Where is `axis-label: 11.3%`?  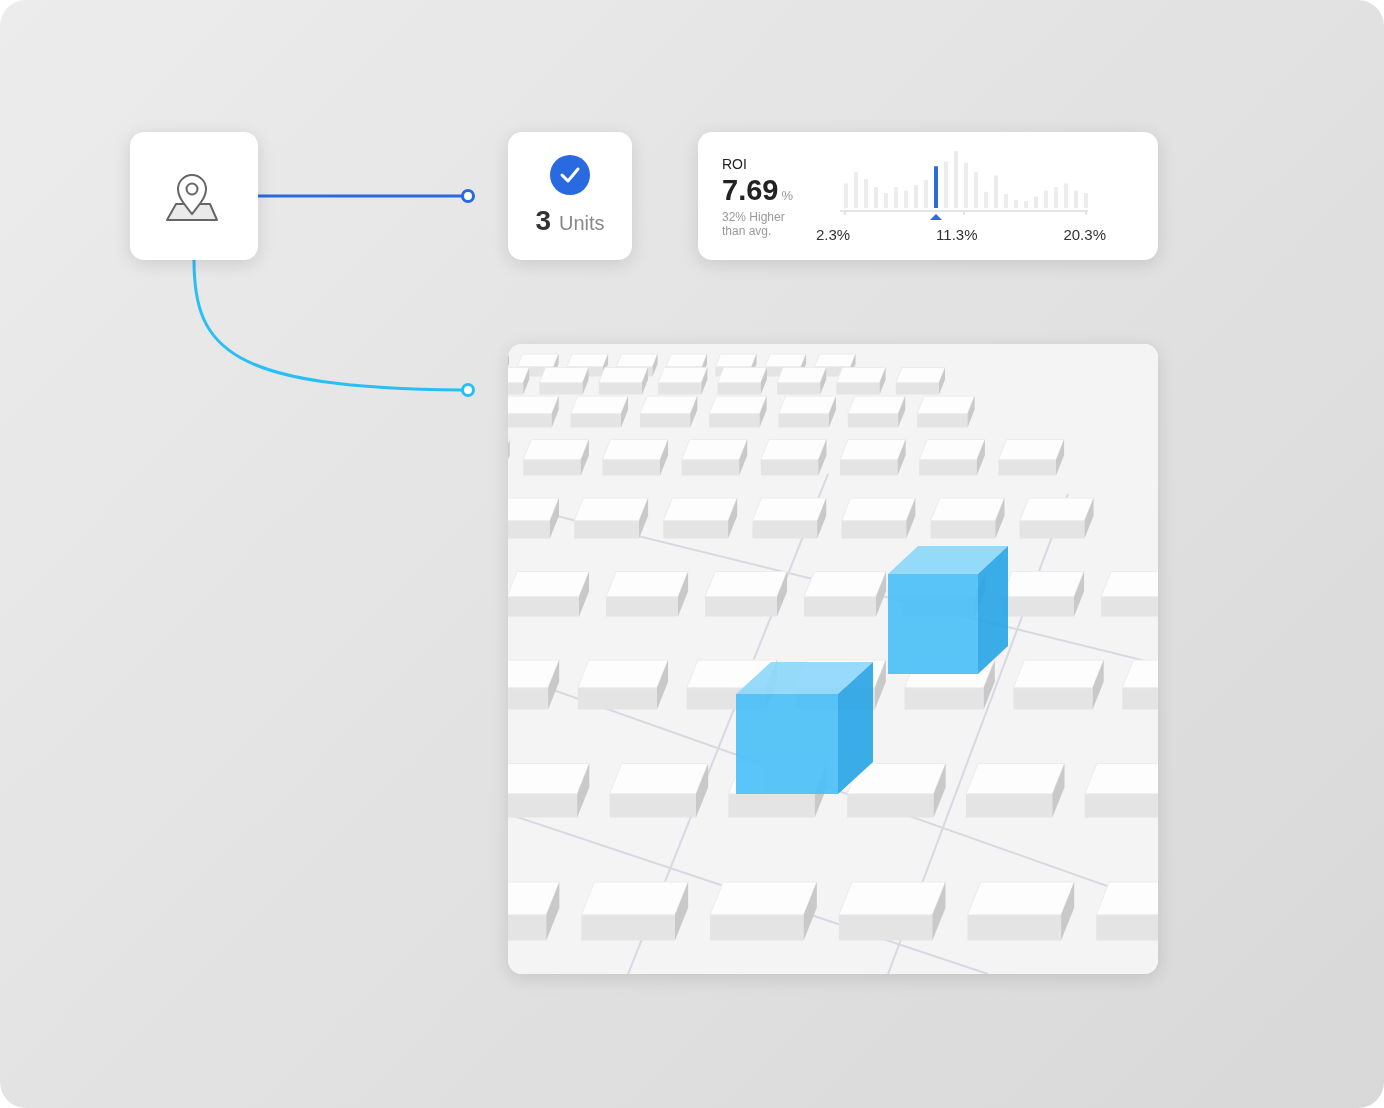
axis-label: 11.3% is located at coordinates (957, 234).